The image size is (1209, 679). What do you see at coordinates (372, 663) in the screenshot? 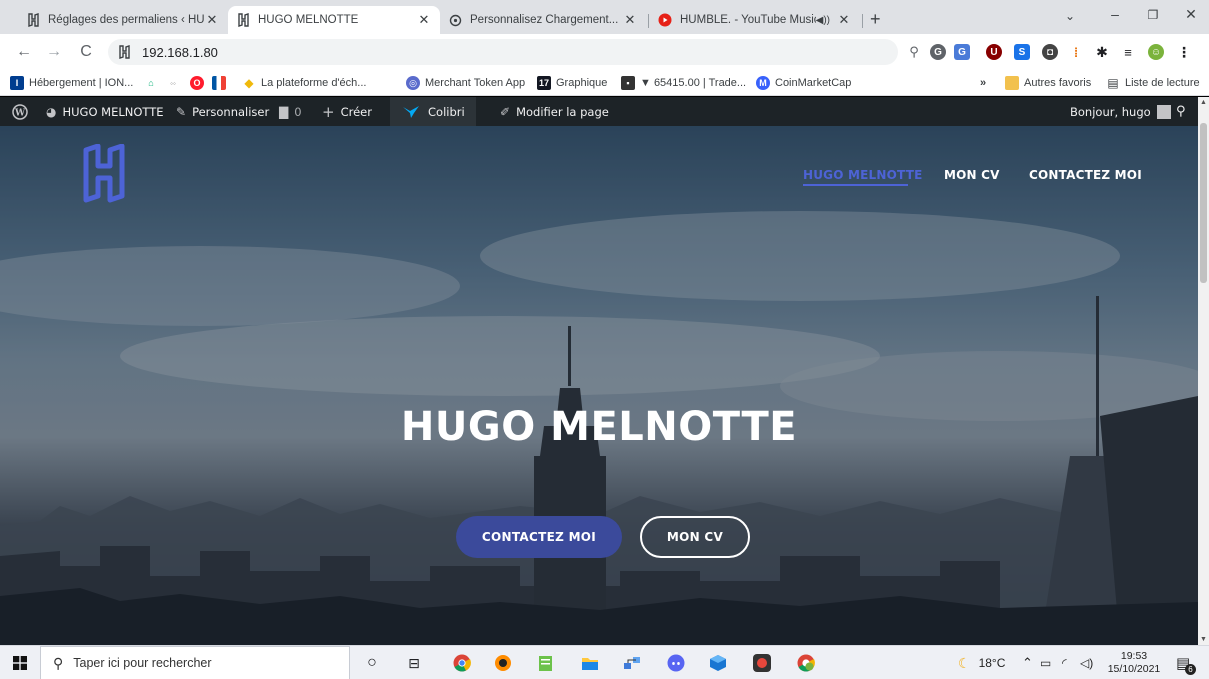
I see `cortana-icon: ○` at bounding box center [372, 663].